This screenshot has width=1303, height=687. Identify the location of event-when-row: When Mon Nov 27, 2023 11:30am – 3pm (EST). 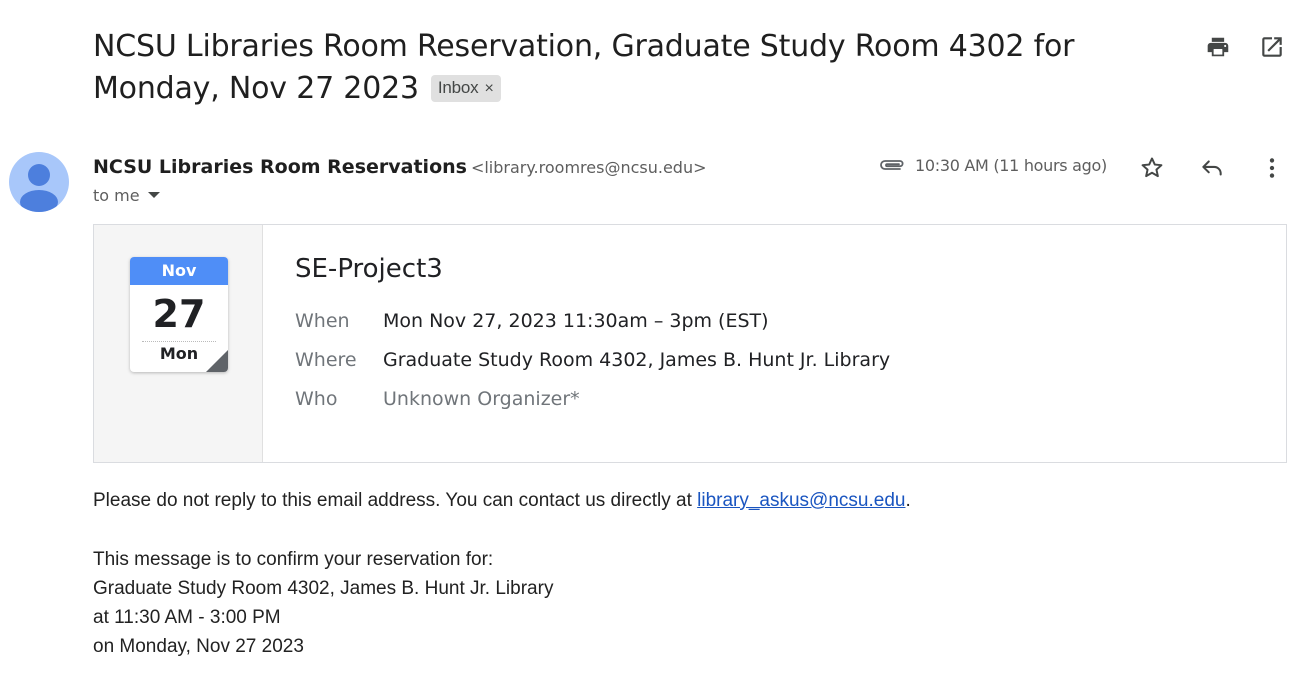
(532, 321).